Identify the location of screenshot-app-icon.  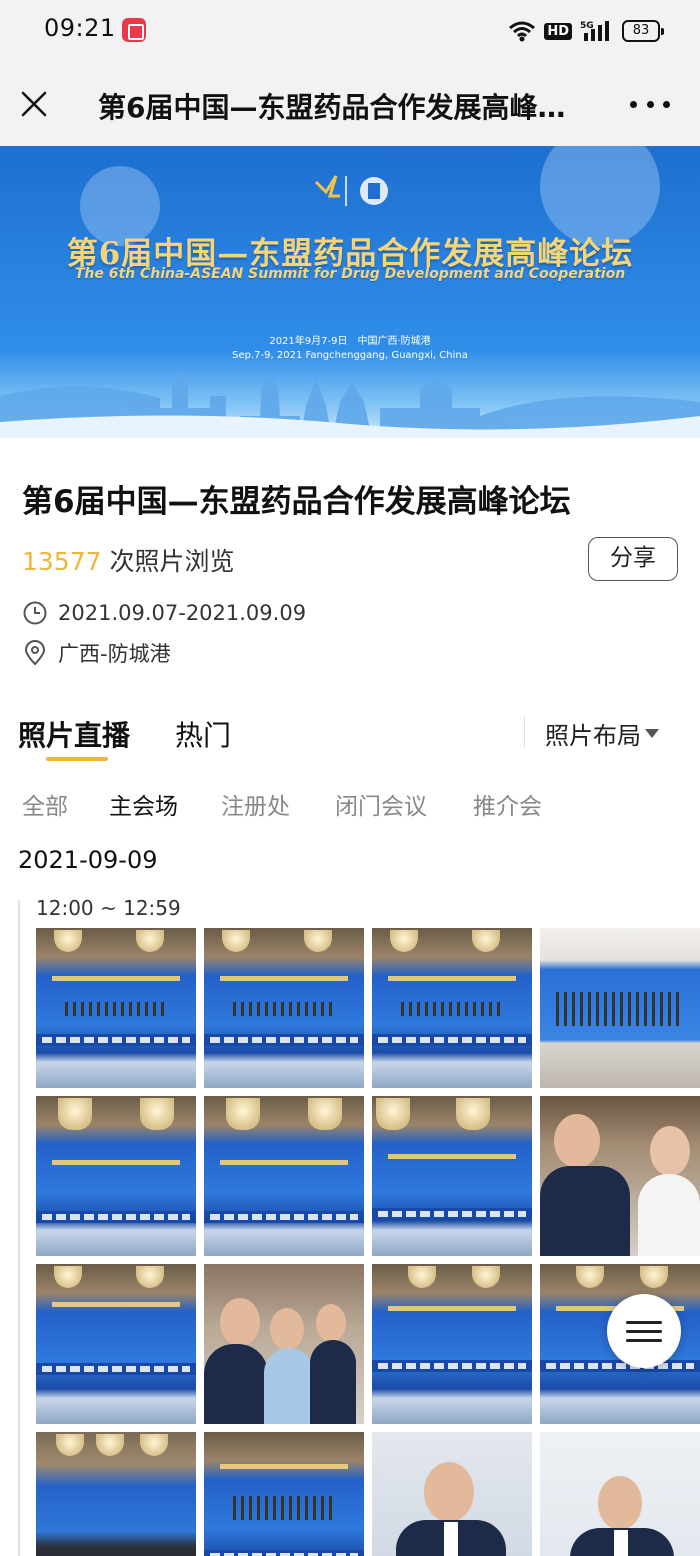
(134, 30).